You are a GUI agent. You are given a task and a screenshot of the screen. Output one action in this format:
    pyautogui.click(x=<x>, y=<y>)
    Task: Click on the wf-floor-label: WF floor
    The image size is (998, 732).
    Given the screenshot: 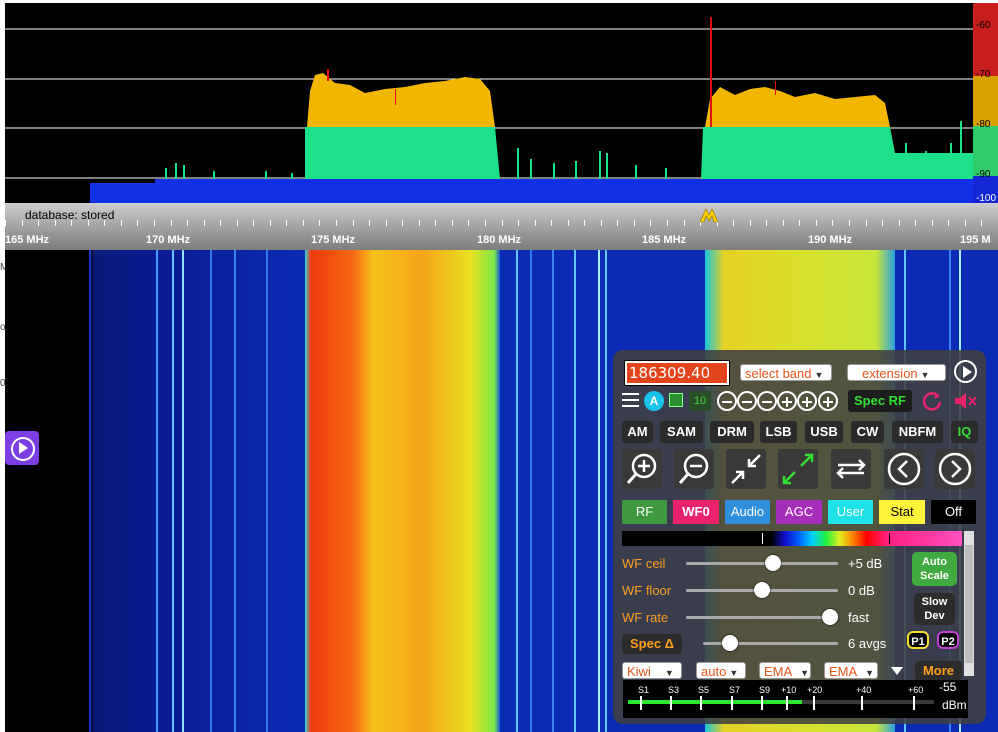 What is the action you would take?
    pyautogui.click(x=647, y=590)
    